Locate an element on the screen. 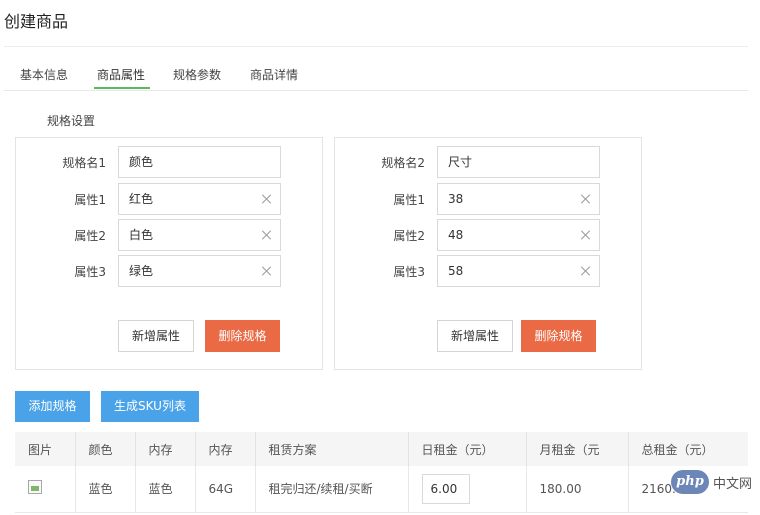 The height and width of the screenshot is (515, 760). add-spec-button: 添加规格 is located at coordinates (52, 406).